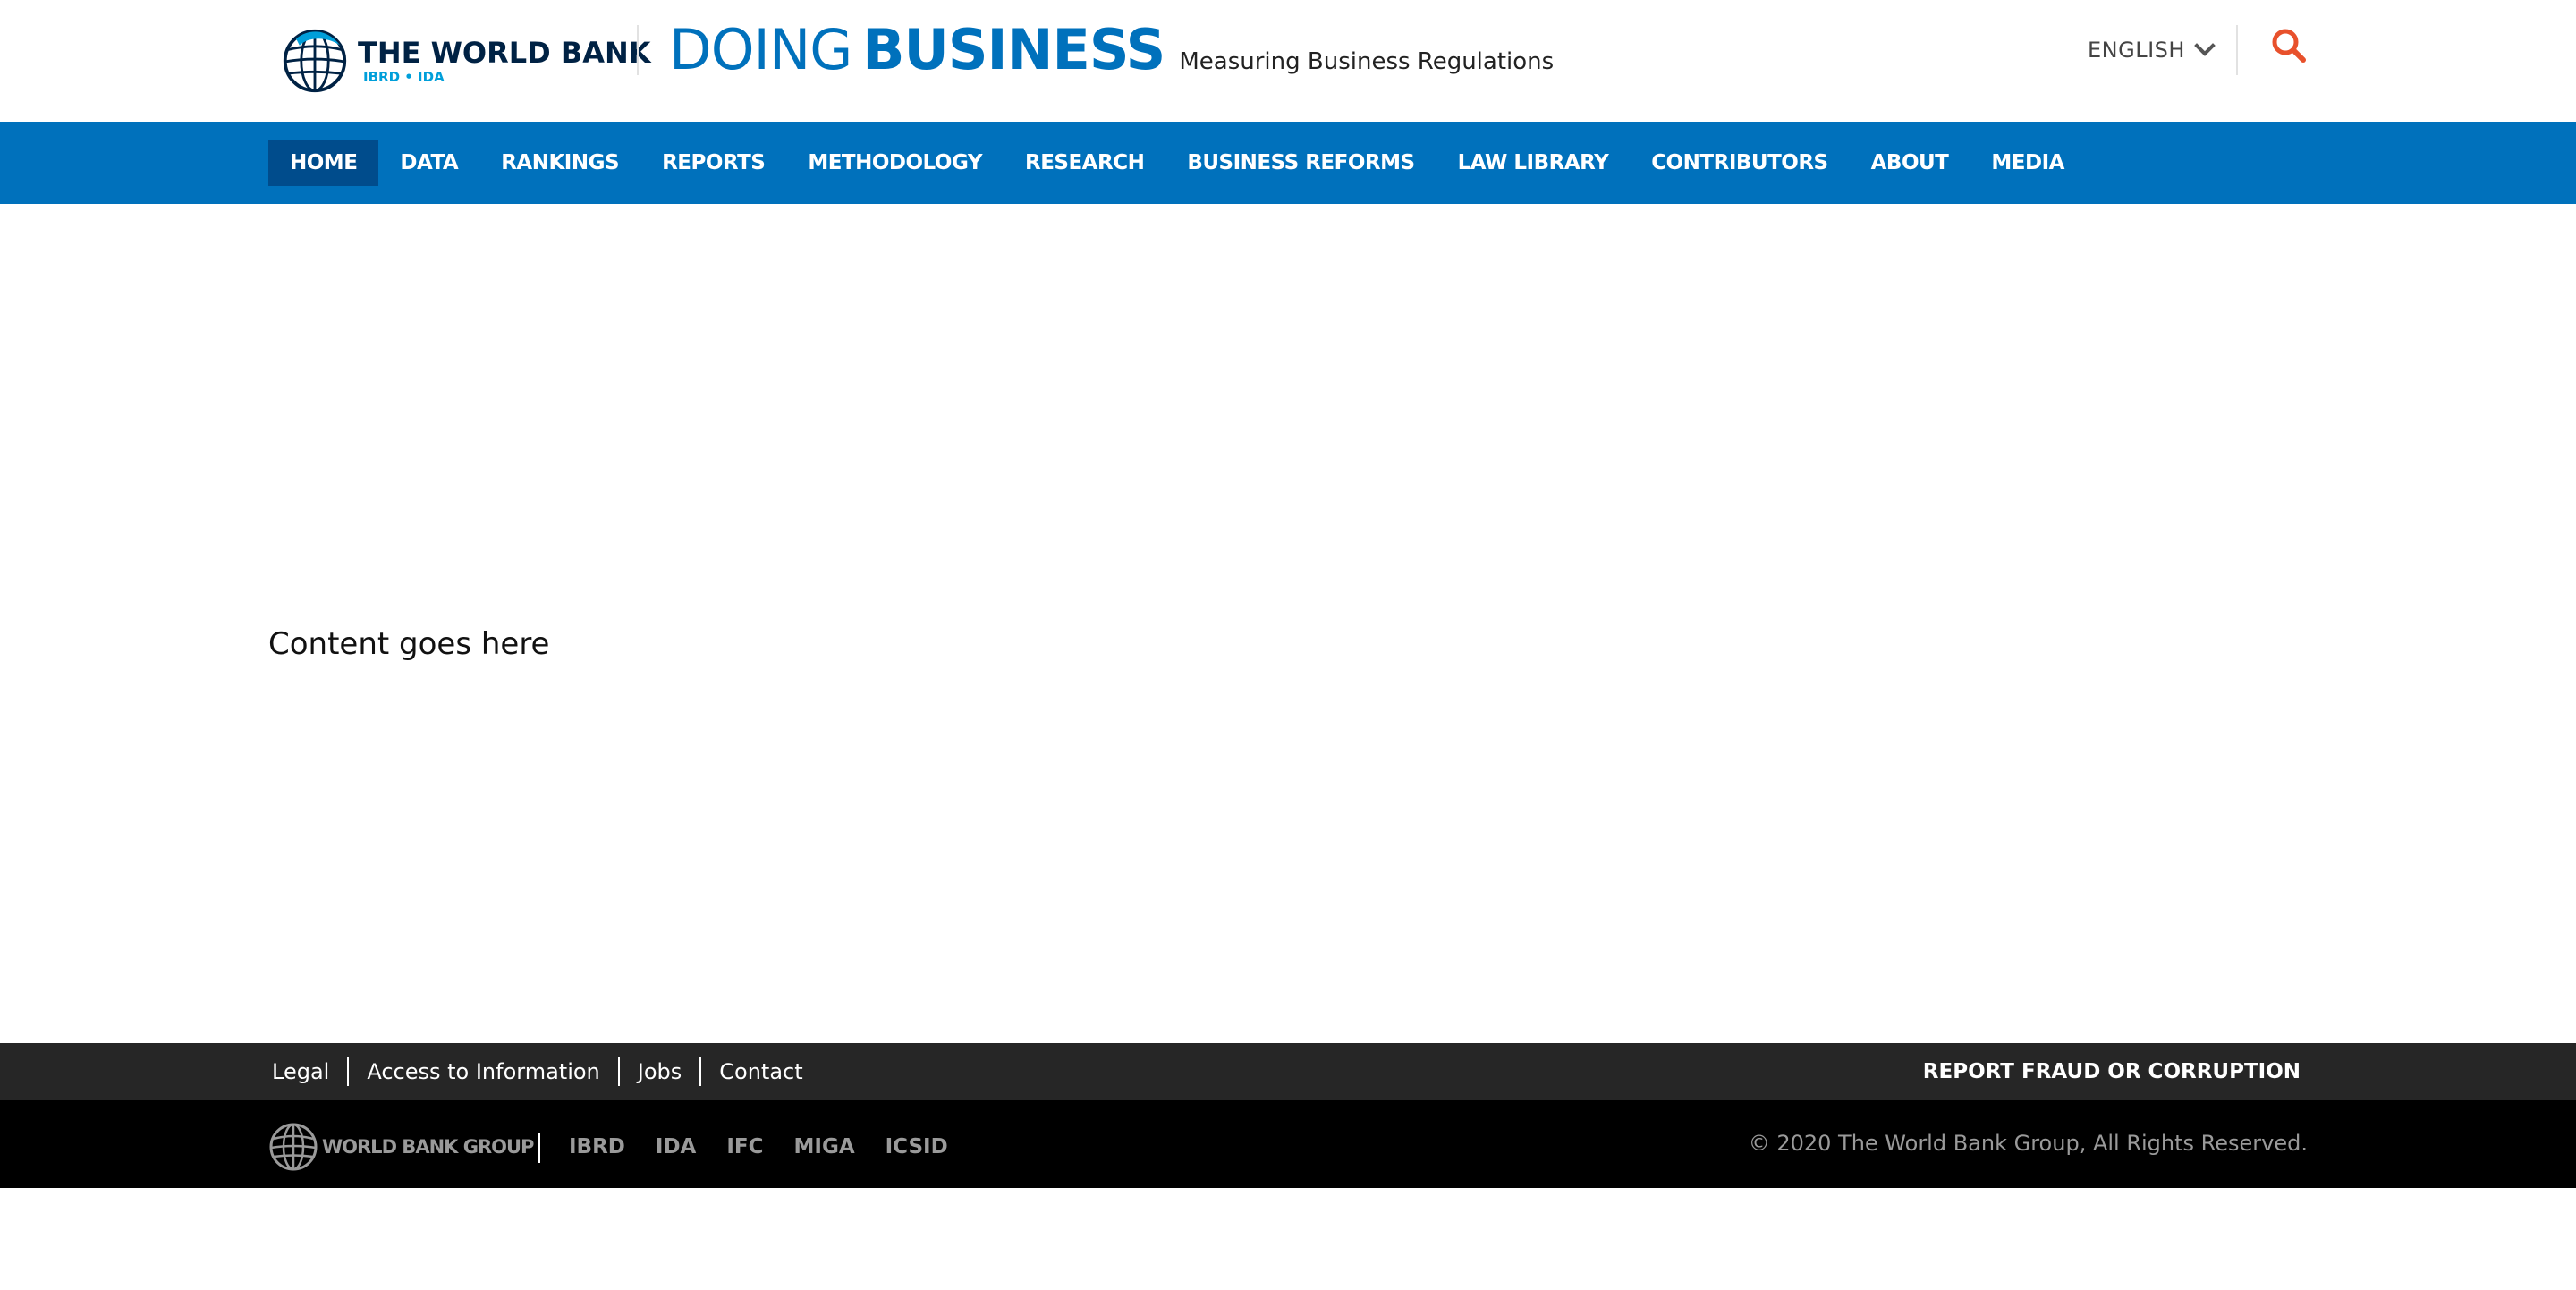 The image size is (2576, 1290). Describe the element at coordinates (1300, 163) in the screenshot. I see `nav-item-business-reforms: BUSINESS REFORMS` at that location.